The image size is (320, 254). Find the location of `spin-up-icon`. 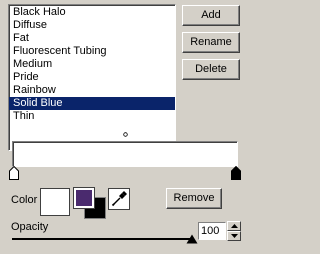

spin-up-icon is located at coordinates (234, 226).